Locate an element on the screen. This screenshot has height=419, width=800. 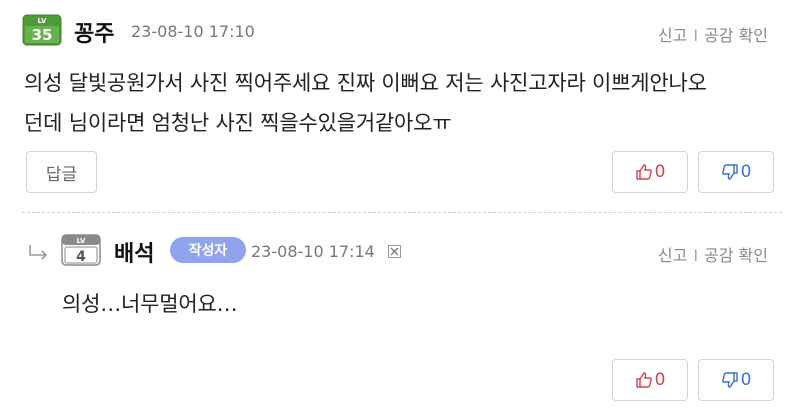
level-badge: LV 4 is located at coordinates (81, 250).